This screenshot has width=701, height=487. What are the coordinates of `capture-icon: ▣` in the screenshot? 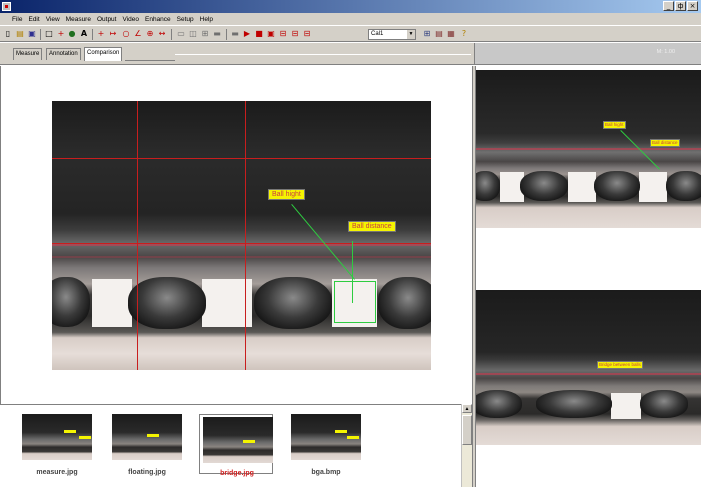 It's located at (271, 34).